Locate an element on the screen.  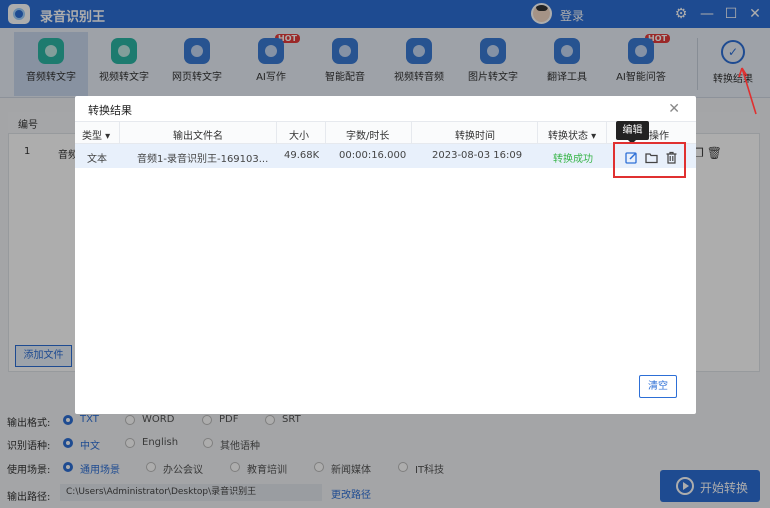
col-status-label: 转换状态 is located at coordinates (568, 136).